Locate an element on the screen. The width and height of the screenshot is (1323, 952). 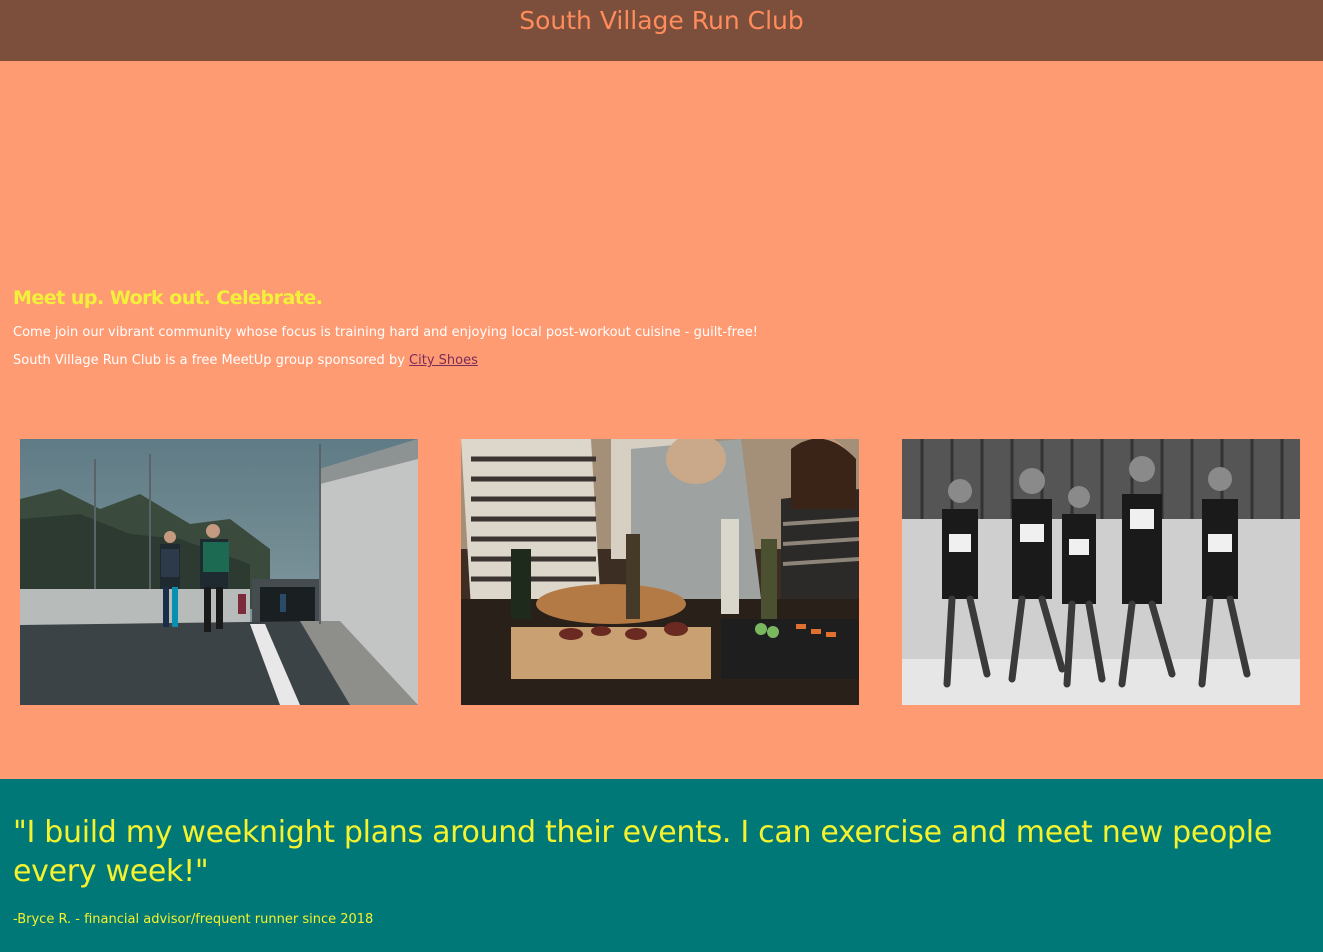
hero-tagline: Meet up. Work out. Celebrate. is located at coordinates (168, 298).